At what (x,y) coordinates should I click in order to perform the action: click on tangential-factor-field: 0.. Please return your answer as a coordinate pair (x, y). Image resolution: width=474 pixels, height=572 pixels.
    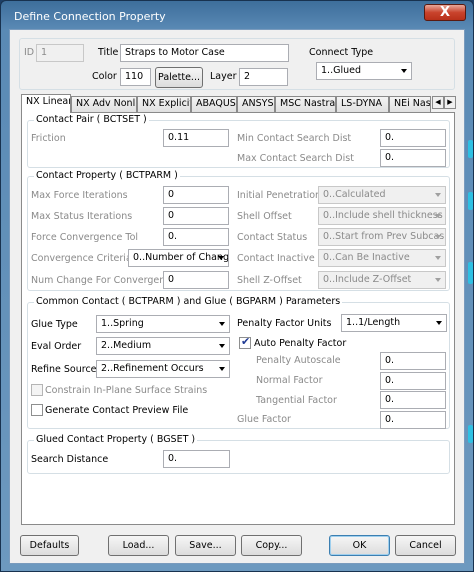
    Looking at the image, I should click on (413, 400).